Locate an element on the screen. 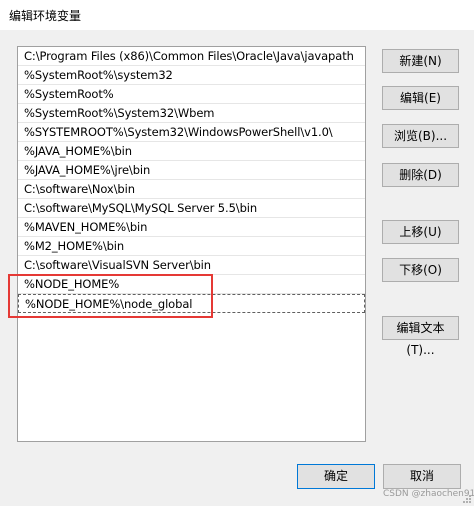 This screenshot has width=474, height=506. resize-grip-icon is located at coordinates (467, 499).